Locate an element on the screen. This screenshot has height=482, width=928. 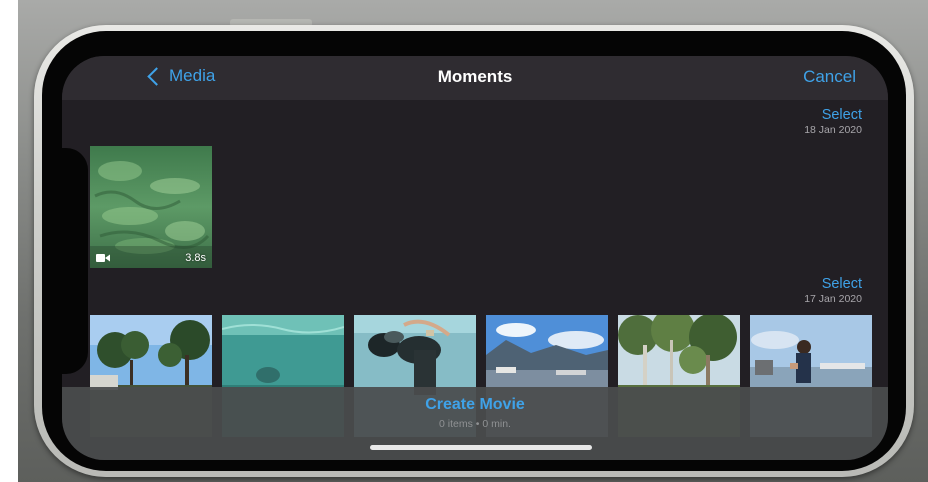
camera-notch is located at coordinates (75, 261).